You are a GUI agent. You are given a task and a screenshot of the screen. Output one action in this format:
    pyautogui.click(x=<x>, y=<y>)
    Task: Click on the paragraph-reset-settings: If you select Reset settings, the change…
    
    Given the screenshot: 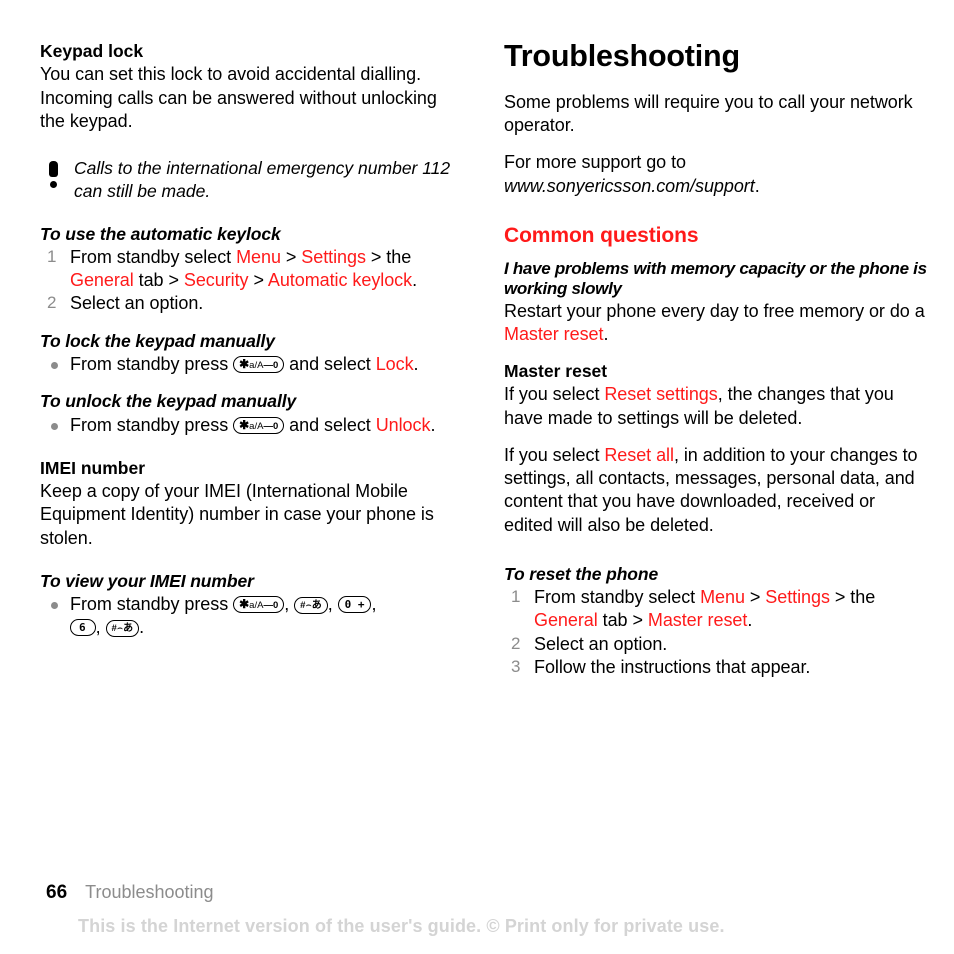 What is the action you would take?
    pyautogui.click(x=716, y=406)
    